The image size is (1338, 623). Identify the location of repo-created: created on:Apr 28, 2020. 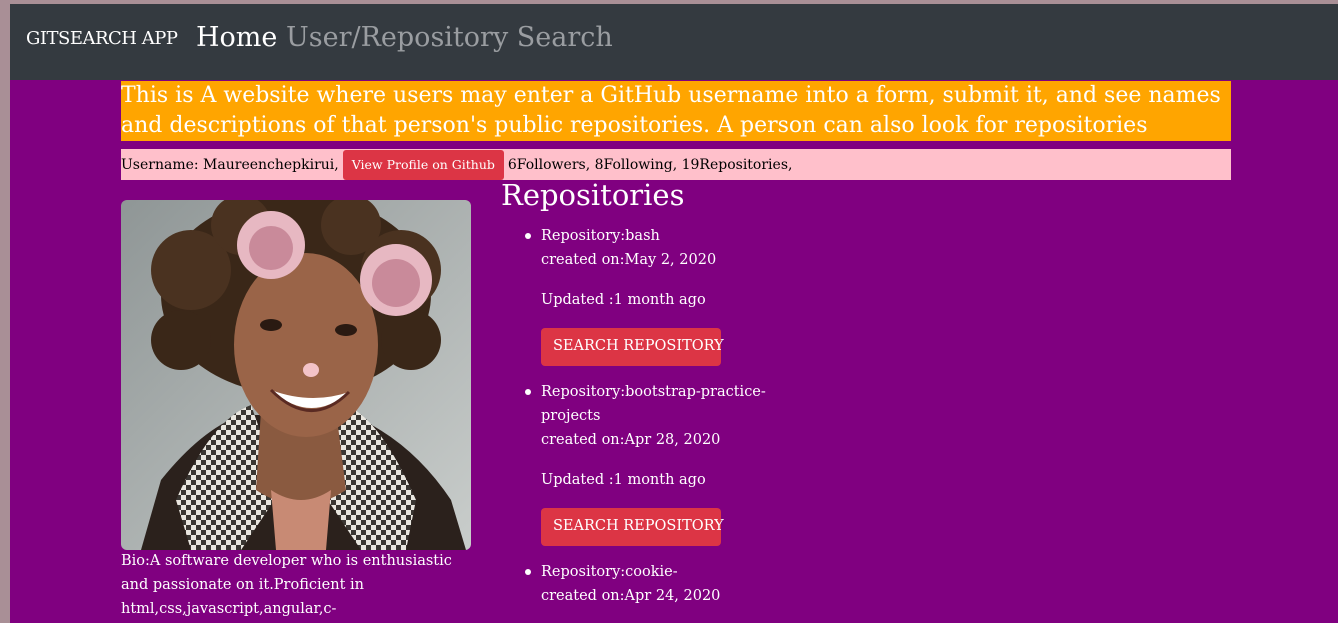
(631, 440).